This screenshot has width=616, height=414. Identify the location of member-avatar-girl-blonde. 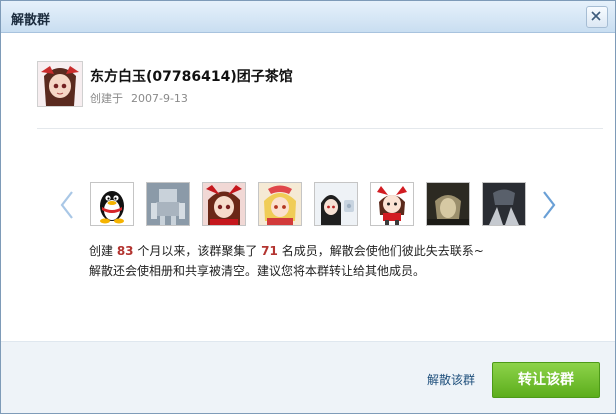
(280, 204).